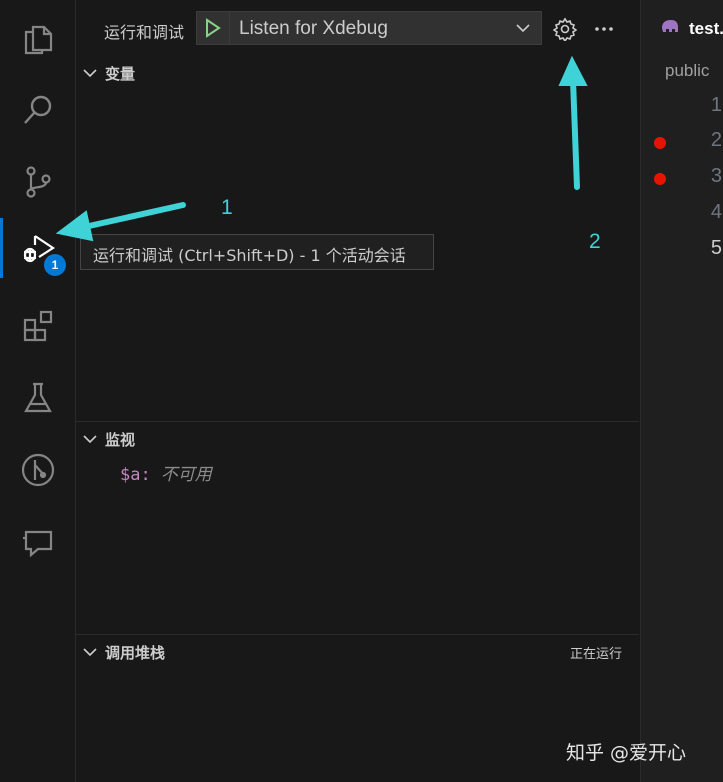 The height and width of the screenshot is (782, 723). I want to click on debug-toolbar: 运行和调试 Listen for Xdebug, so click(357, 28).